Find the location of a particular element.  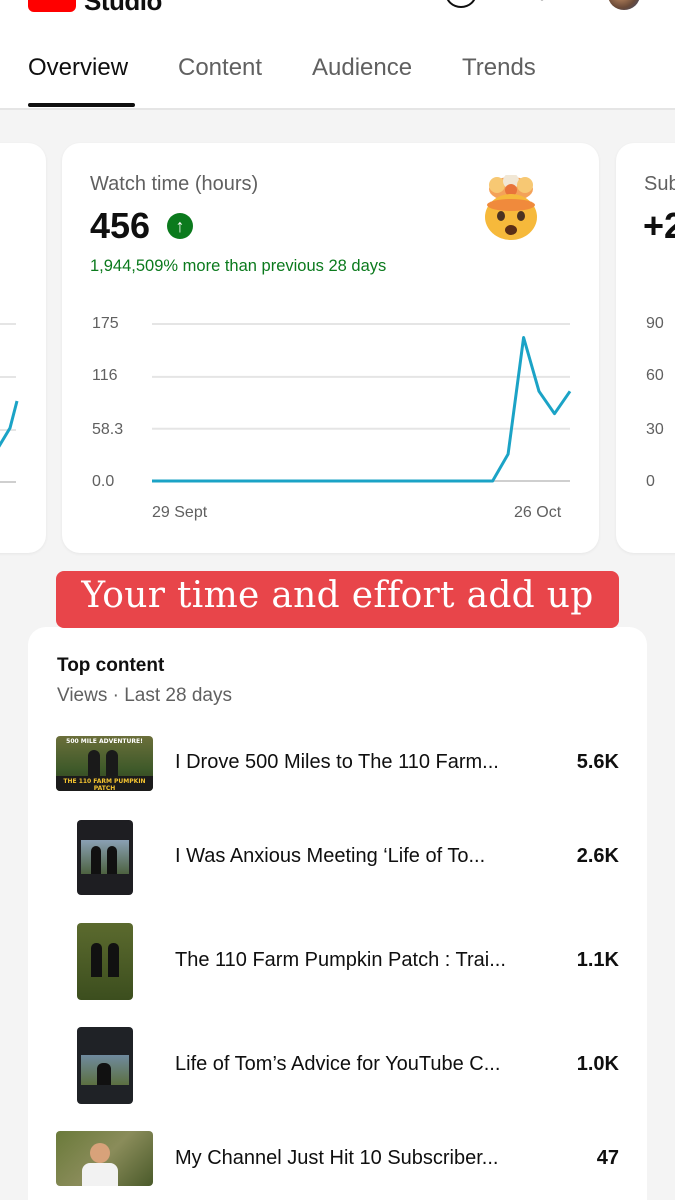

thumbnail-caption: 500 MILE ADVENTURE! is located at coordinates (104, 741).